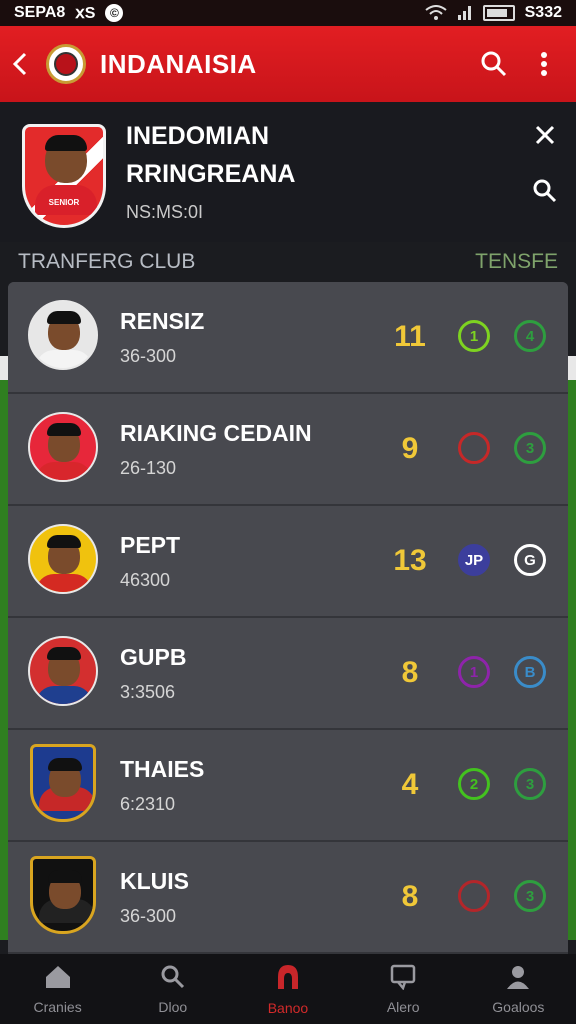 Image resolution: width=576 pixels, height=1024 pixels. I want to click on section-title: TRANFERG CLUB, so click(107, 261).